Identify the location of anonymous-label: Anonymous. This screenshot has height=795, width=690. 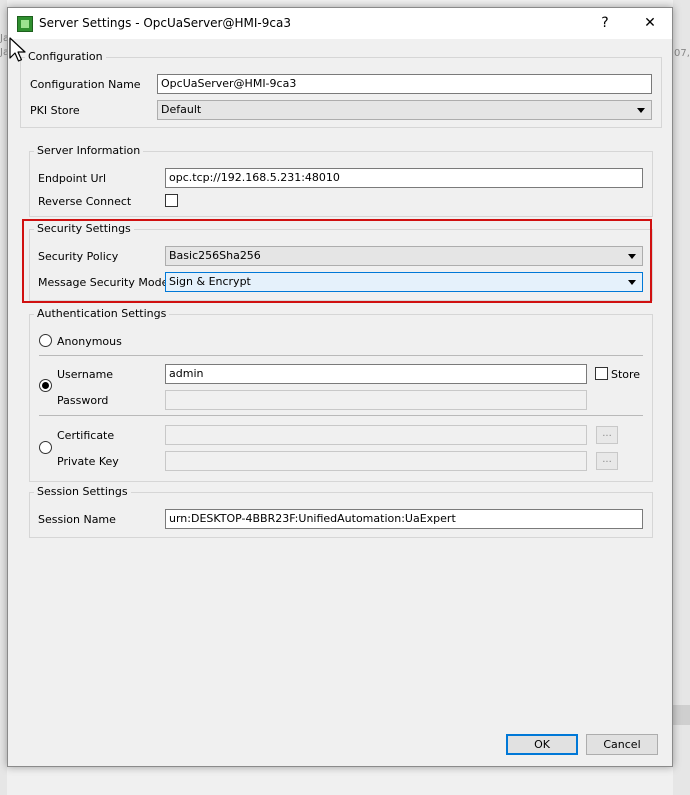
(89, 341).